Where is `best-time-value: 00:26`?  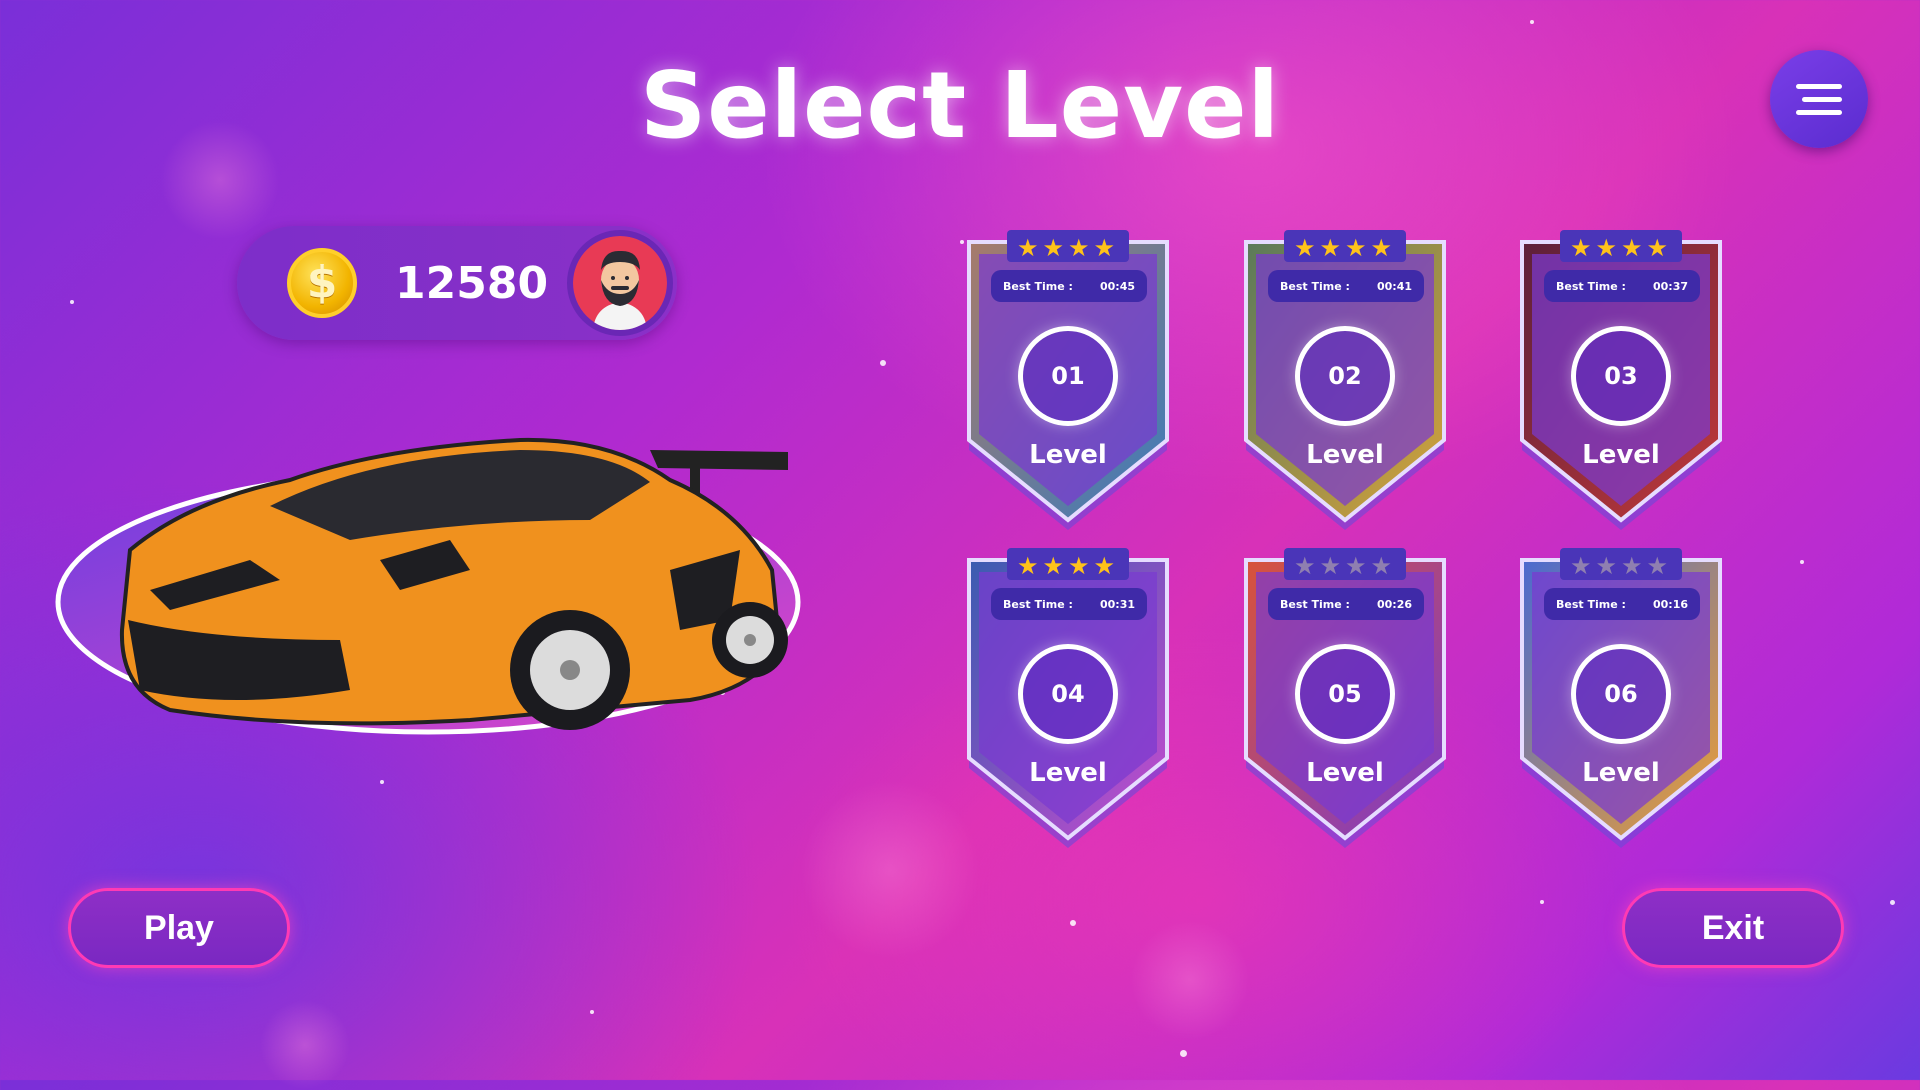 best-time-value: 00:26 is located at coordinates (1394, 604).